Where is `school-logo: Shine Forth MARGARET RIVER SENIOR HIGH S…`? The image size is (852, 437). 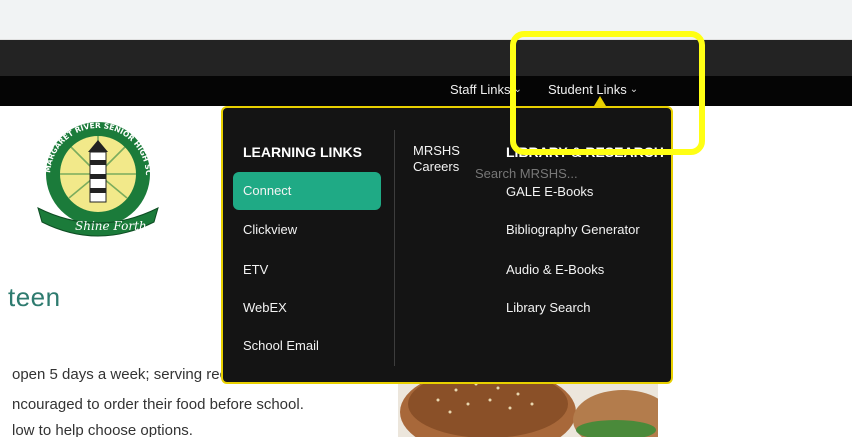
school-logo: Shine Forth MARGARET RIVER SENIOR HIGH S… is located at coordinates (98, 175).